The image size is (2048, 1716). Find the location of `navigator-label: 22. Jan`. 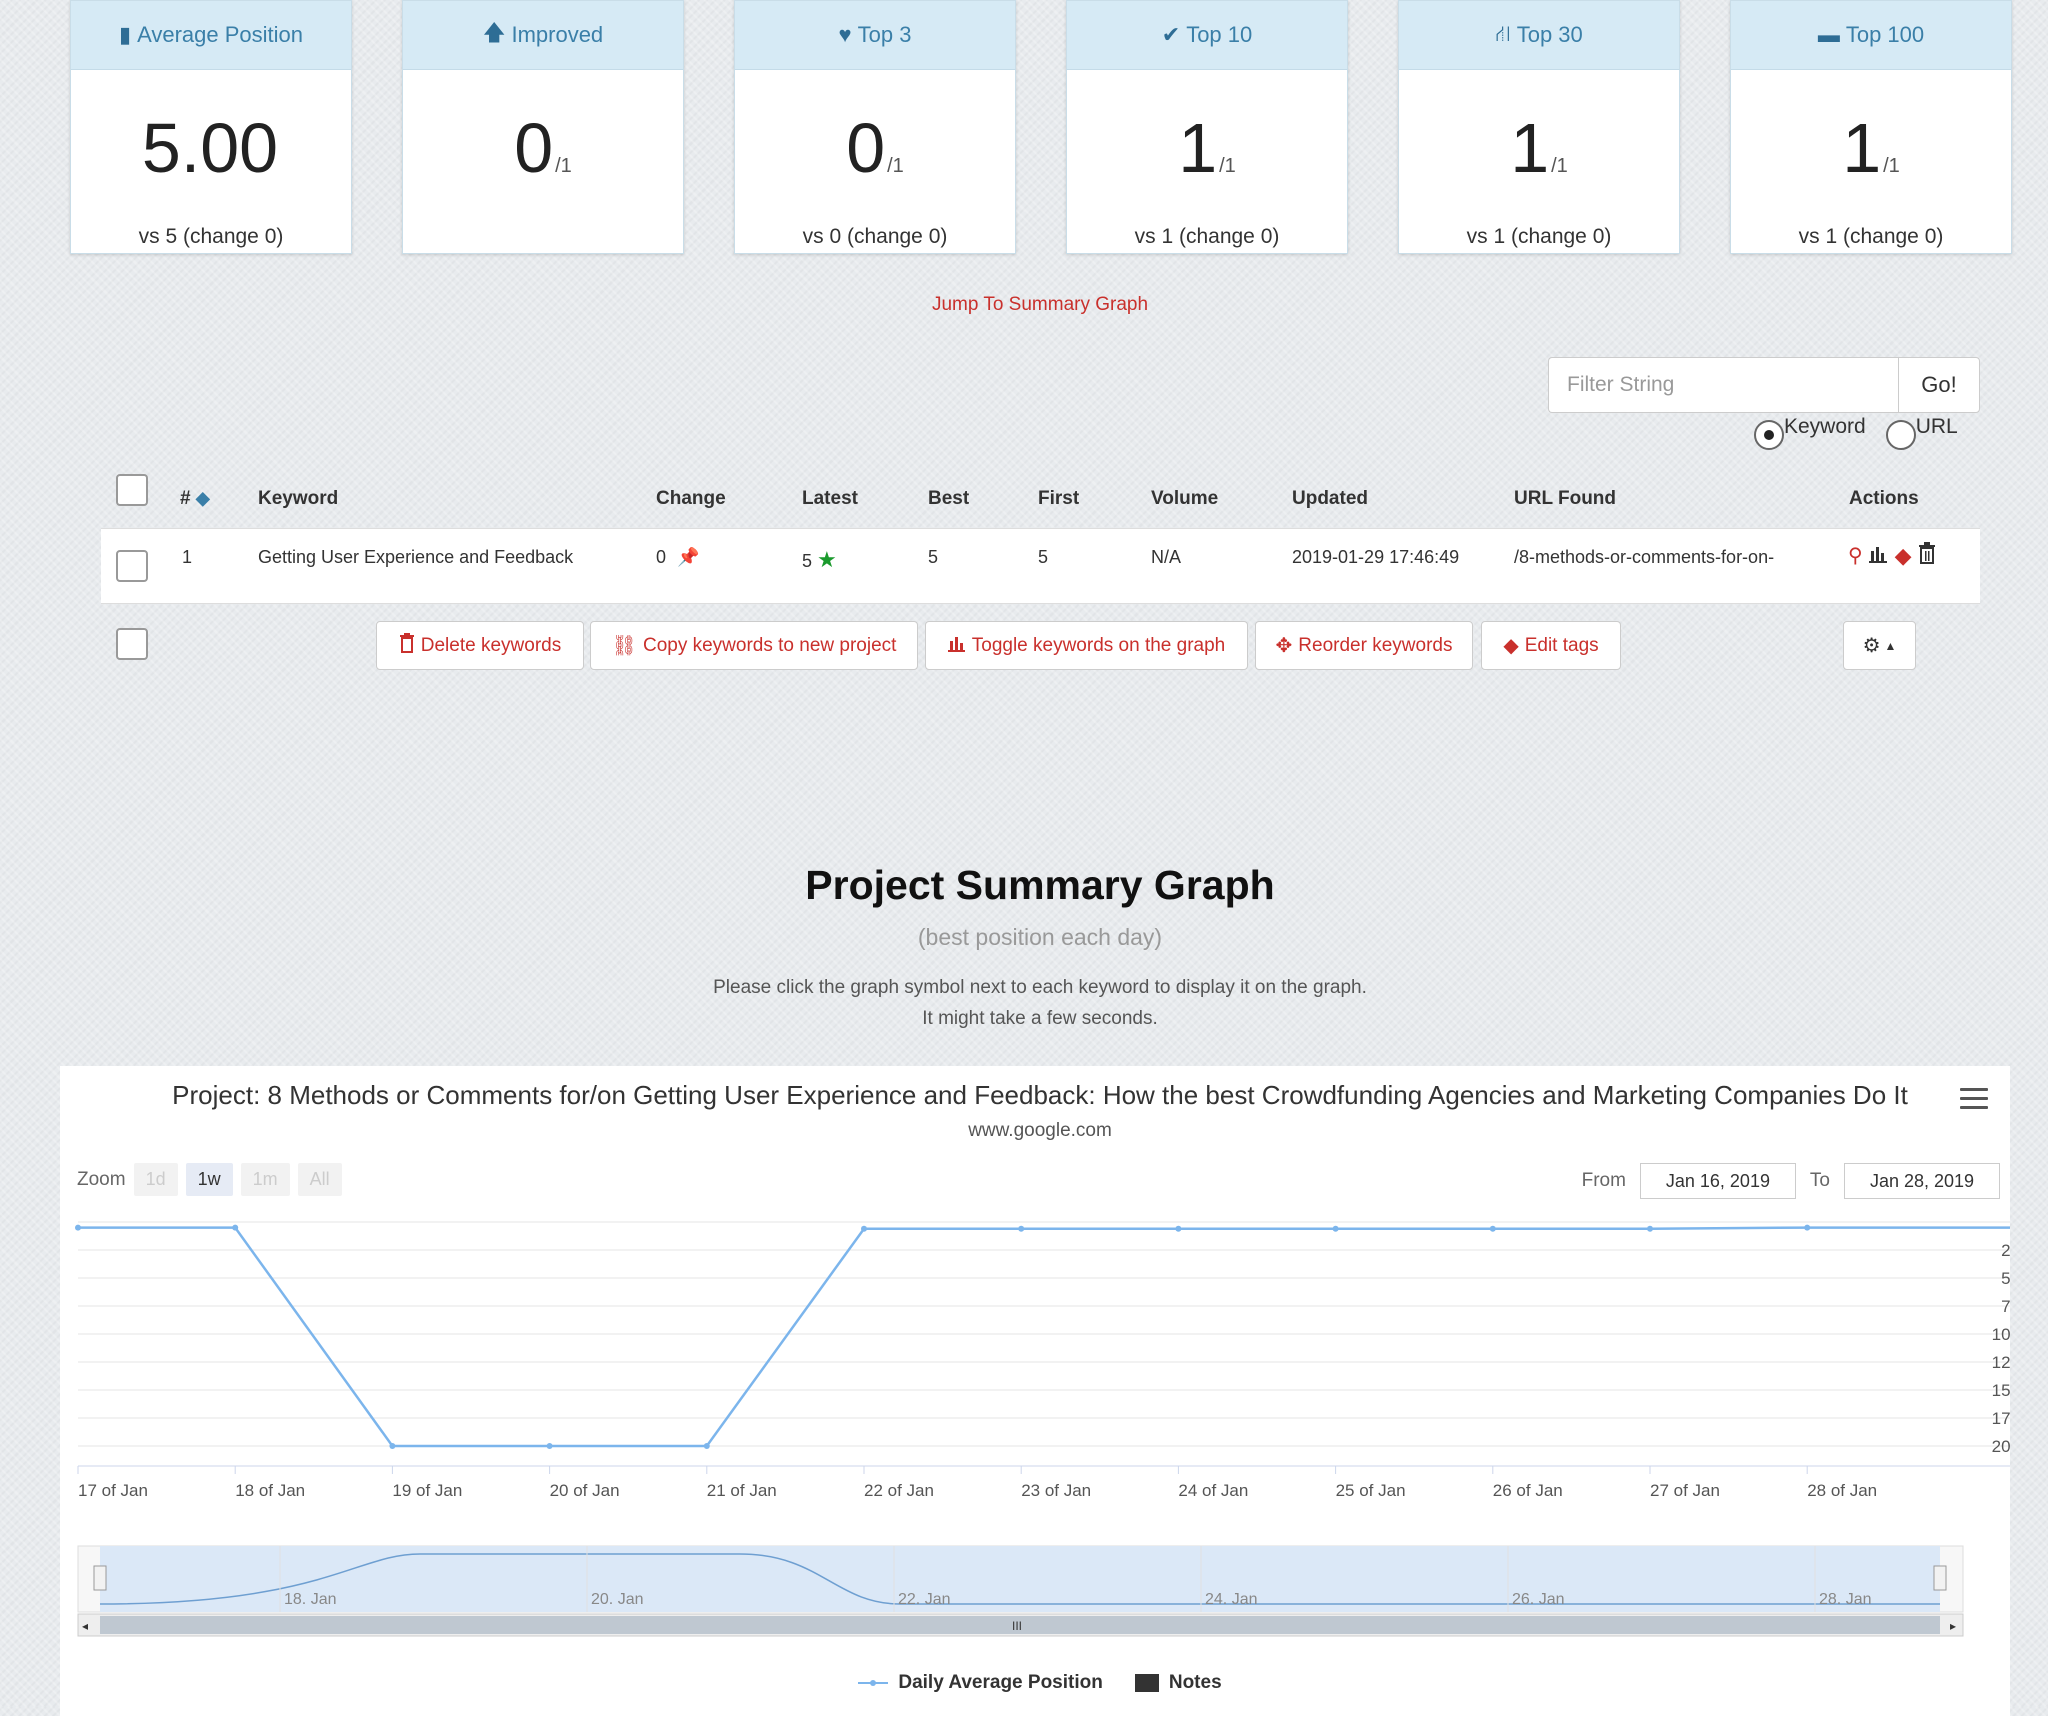

navigator-label: 22. Jan is located at coordinates (924, 1599).